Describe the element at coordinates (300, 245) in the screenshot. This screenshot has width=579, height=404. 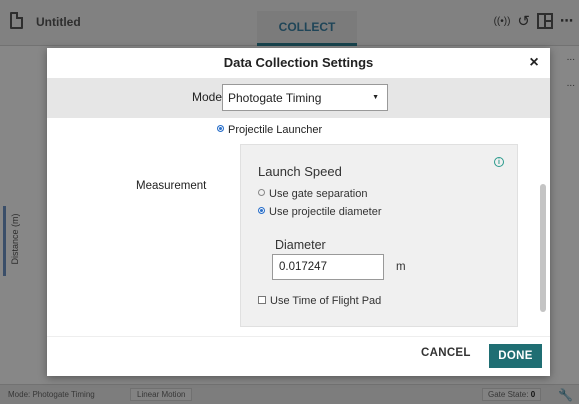
I see `diameter-label: Diameter` at that location.